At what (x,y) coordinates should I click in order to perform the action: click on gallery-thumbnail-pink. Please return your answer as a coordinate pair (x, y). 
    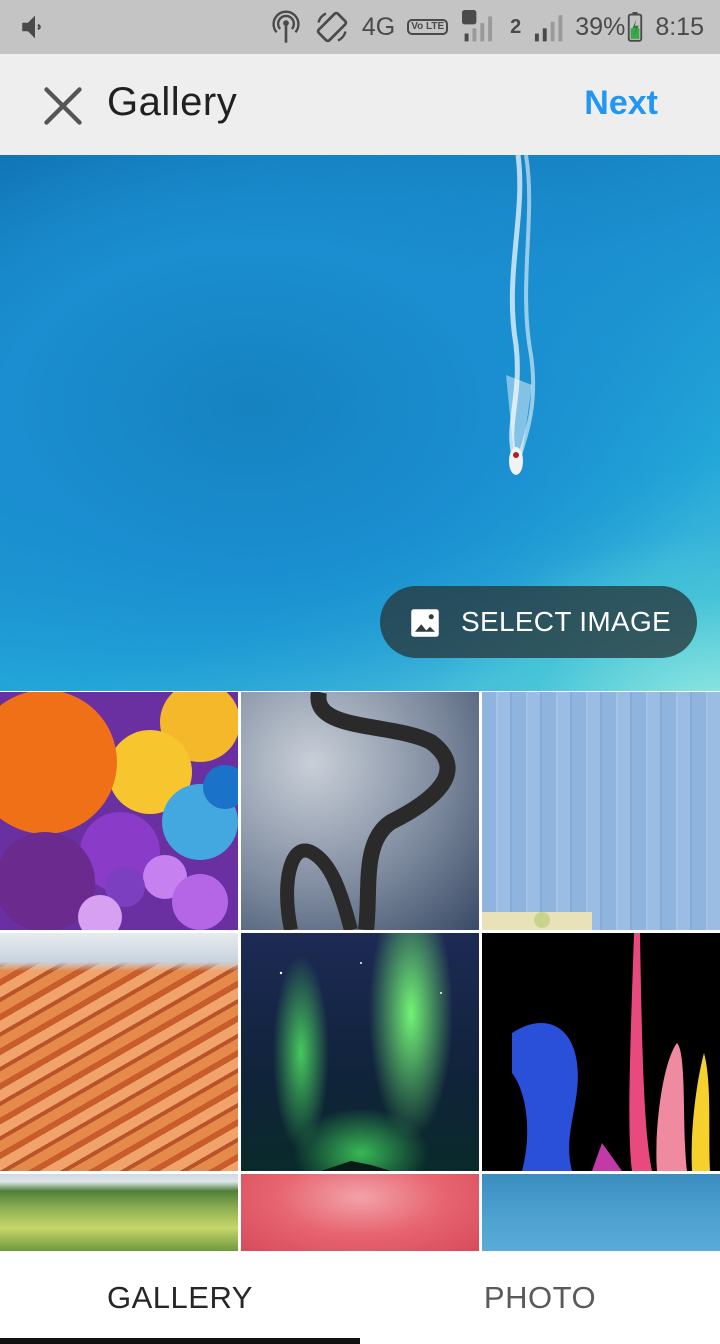
    Looking at the image, I should click on (360, 1212).